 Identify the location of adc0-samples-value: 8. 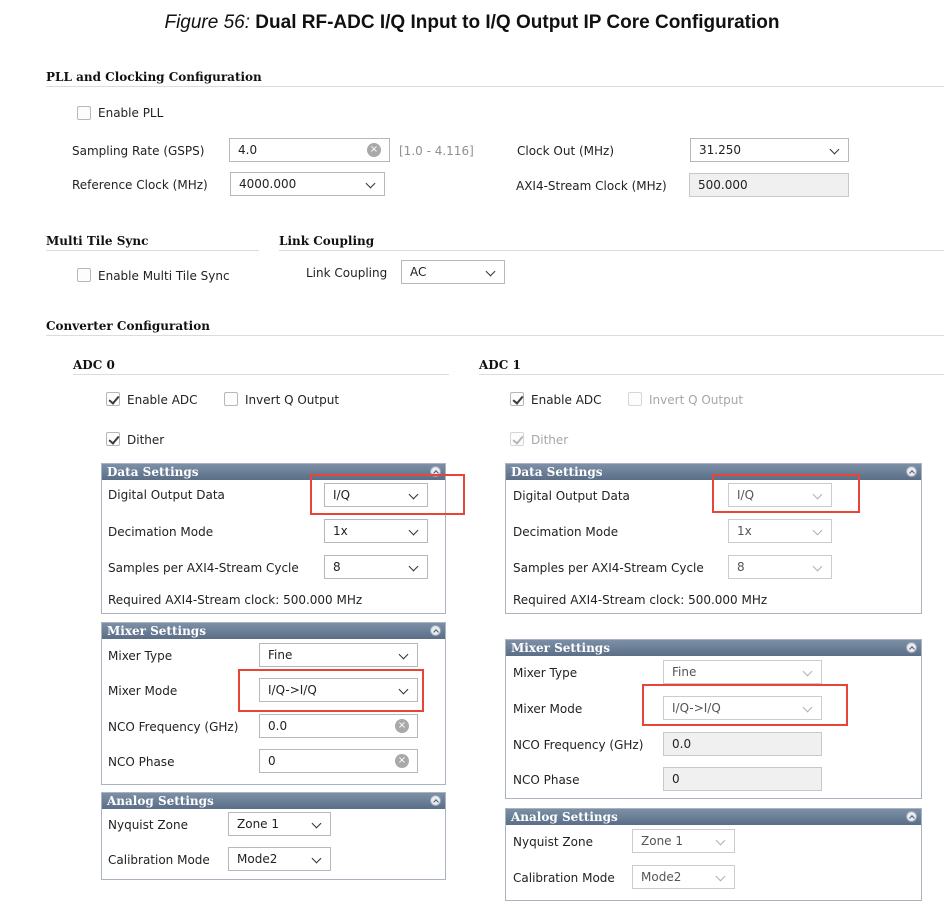
(337, 567).